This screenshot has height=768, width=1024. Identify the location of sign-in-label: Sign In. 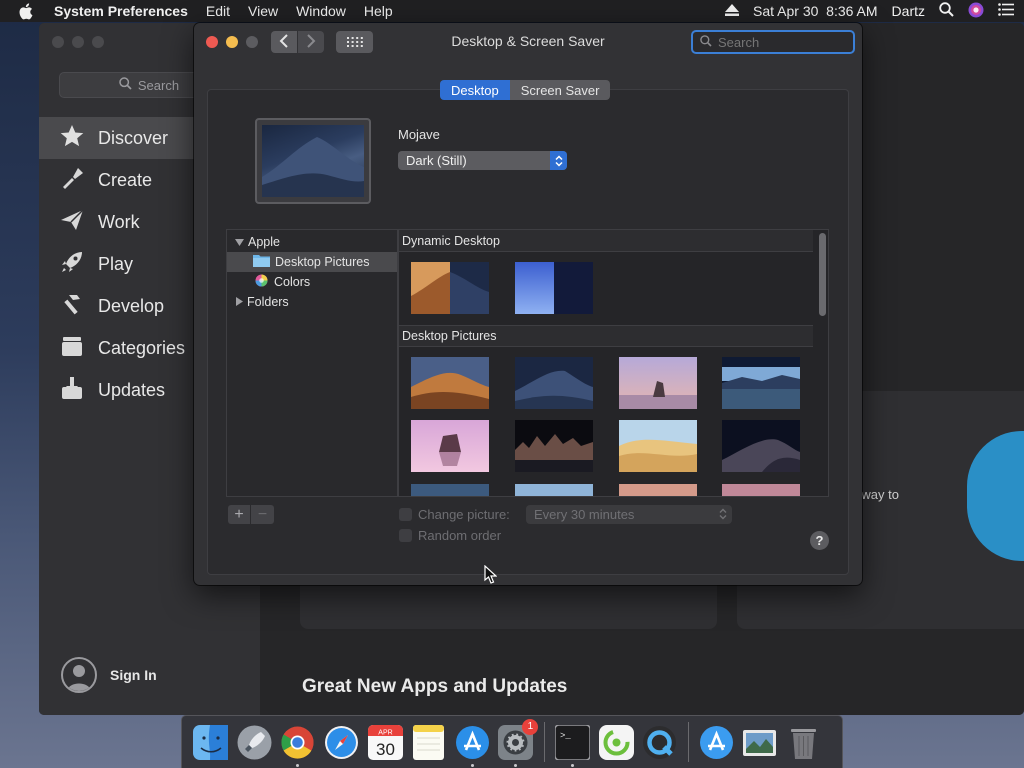
(133, 675).